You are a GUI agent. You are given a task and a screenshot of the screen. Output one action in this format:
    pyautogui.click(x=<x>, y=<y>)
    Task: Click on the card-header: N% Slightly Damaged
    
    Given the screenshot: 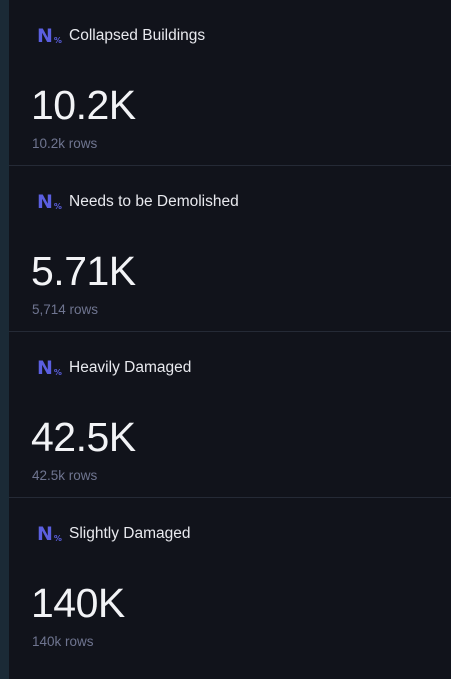 What is the action you would take?
    pyautogui.click(x=113, y=534)
    